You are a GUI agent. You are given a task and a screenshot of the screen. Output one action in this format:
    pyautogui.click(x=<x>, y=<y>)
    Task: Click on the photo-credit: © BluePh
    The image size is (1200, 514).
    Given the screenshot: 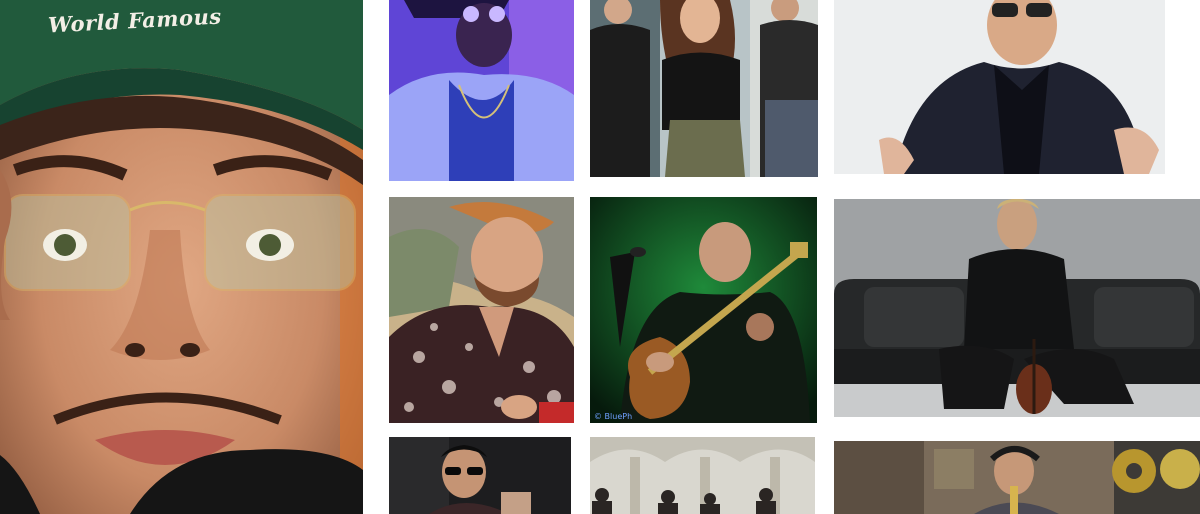 What is the action you would take?
    pyautogui.click(x=613, y=416)
    